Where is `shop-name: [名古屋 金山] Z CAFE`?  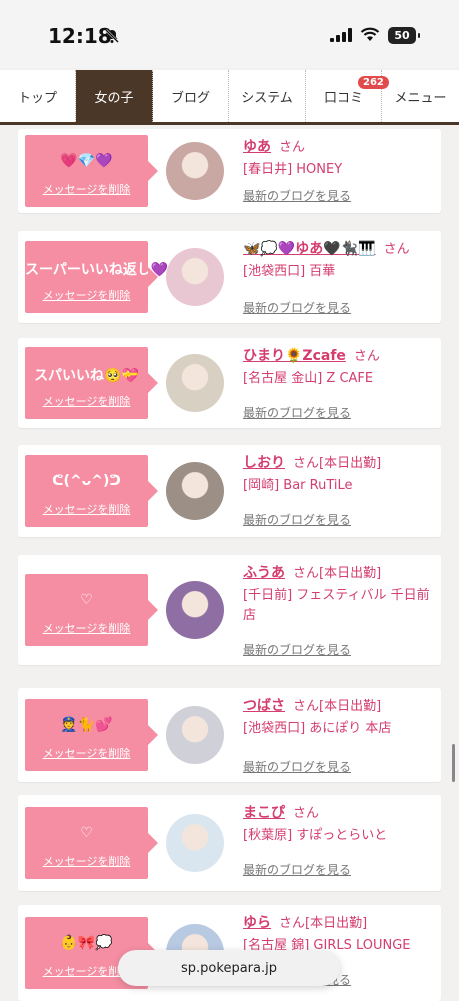 shop-name: [名古屋 金山] Z CAFE is located at coordinates (338, 379).